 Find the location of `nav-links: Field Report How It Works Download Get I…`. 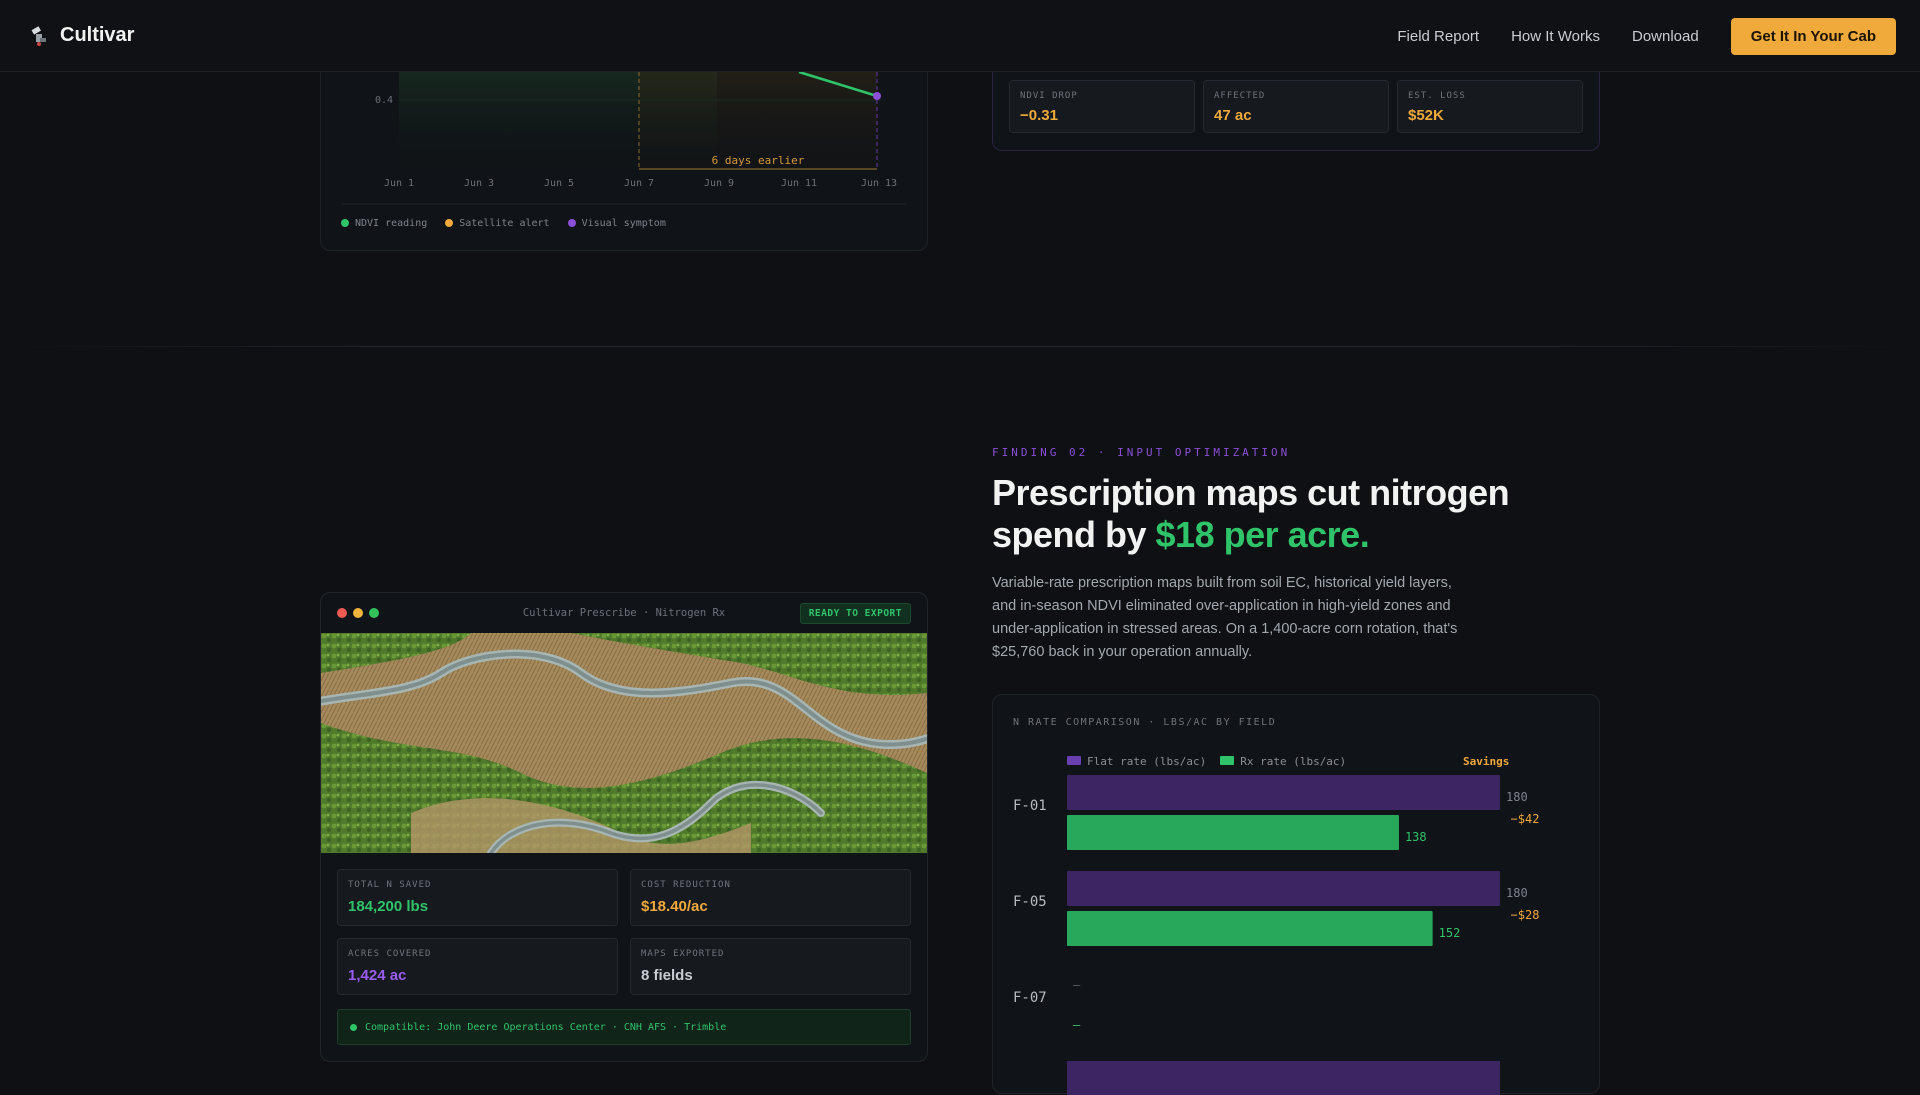

nav-links: Field Report How It Works Download Get I… is located at coordinates (1646, 36).